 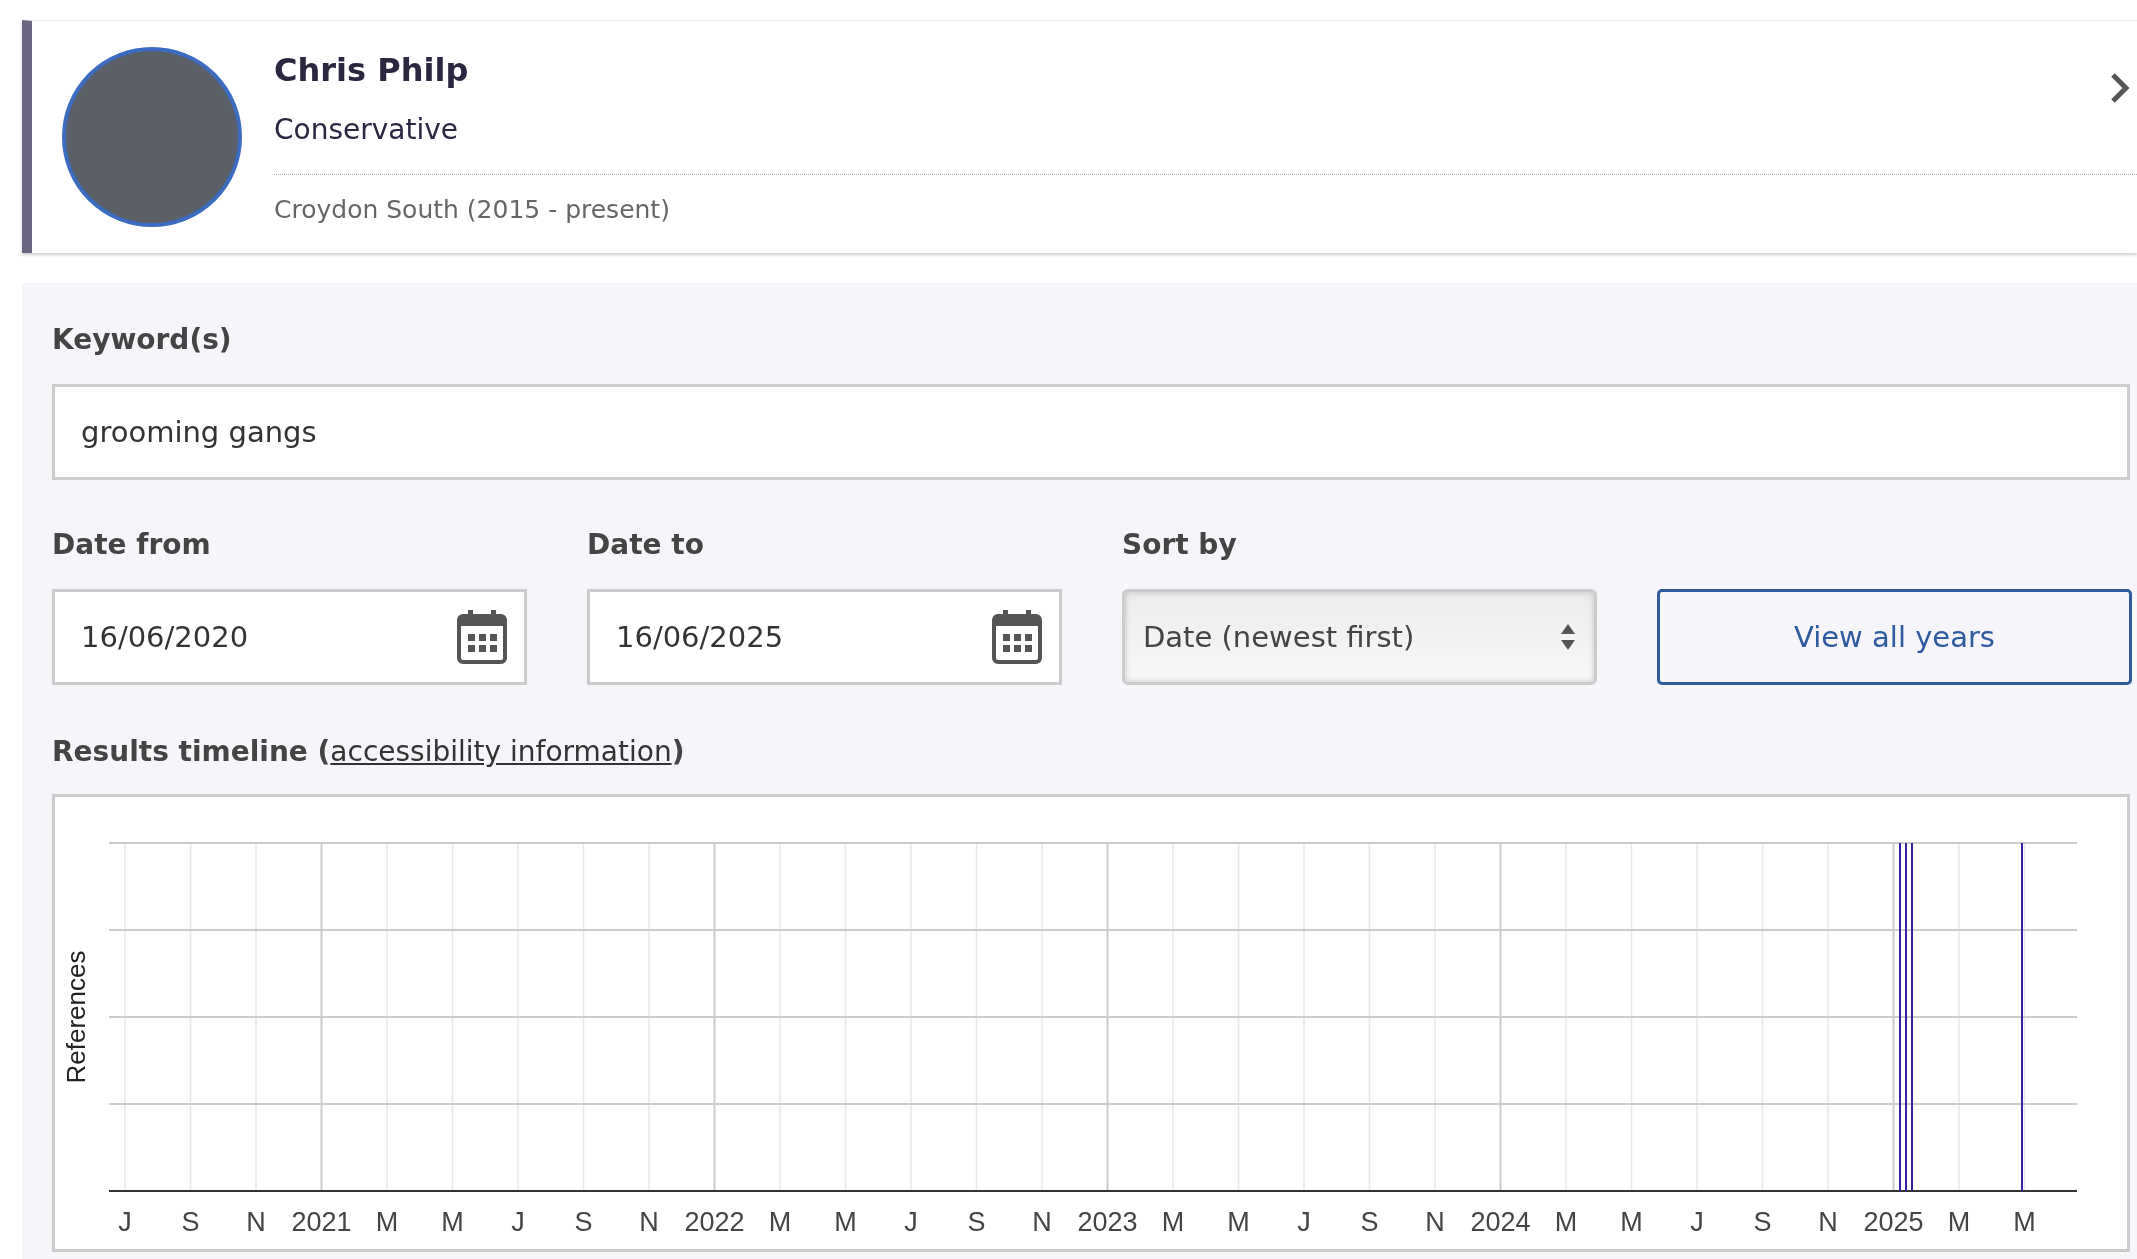 I want to click on keyword-field: grooming gangs, so click(x=1091, y=432).